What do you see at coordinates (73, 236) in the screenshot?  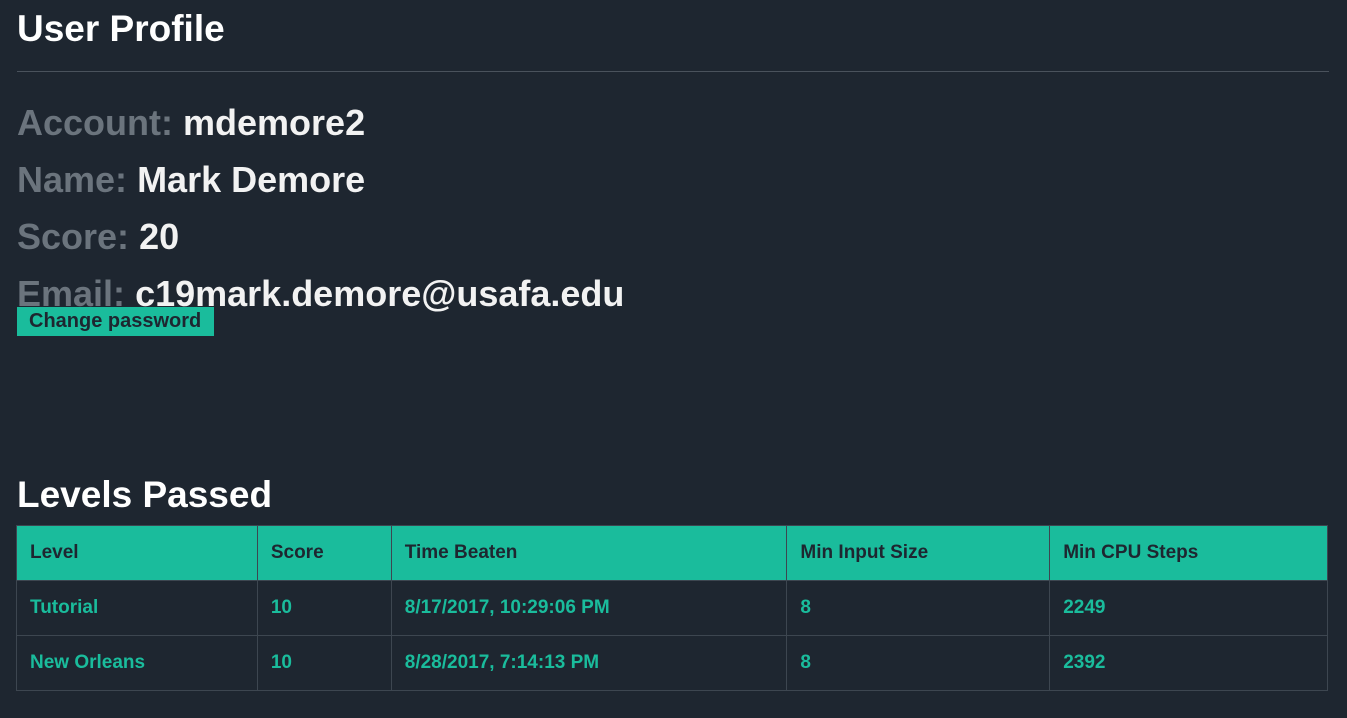 I see `score-label: Score:` at bounding box center [73, 236].